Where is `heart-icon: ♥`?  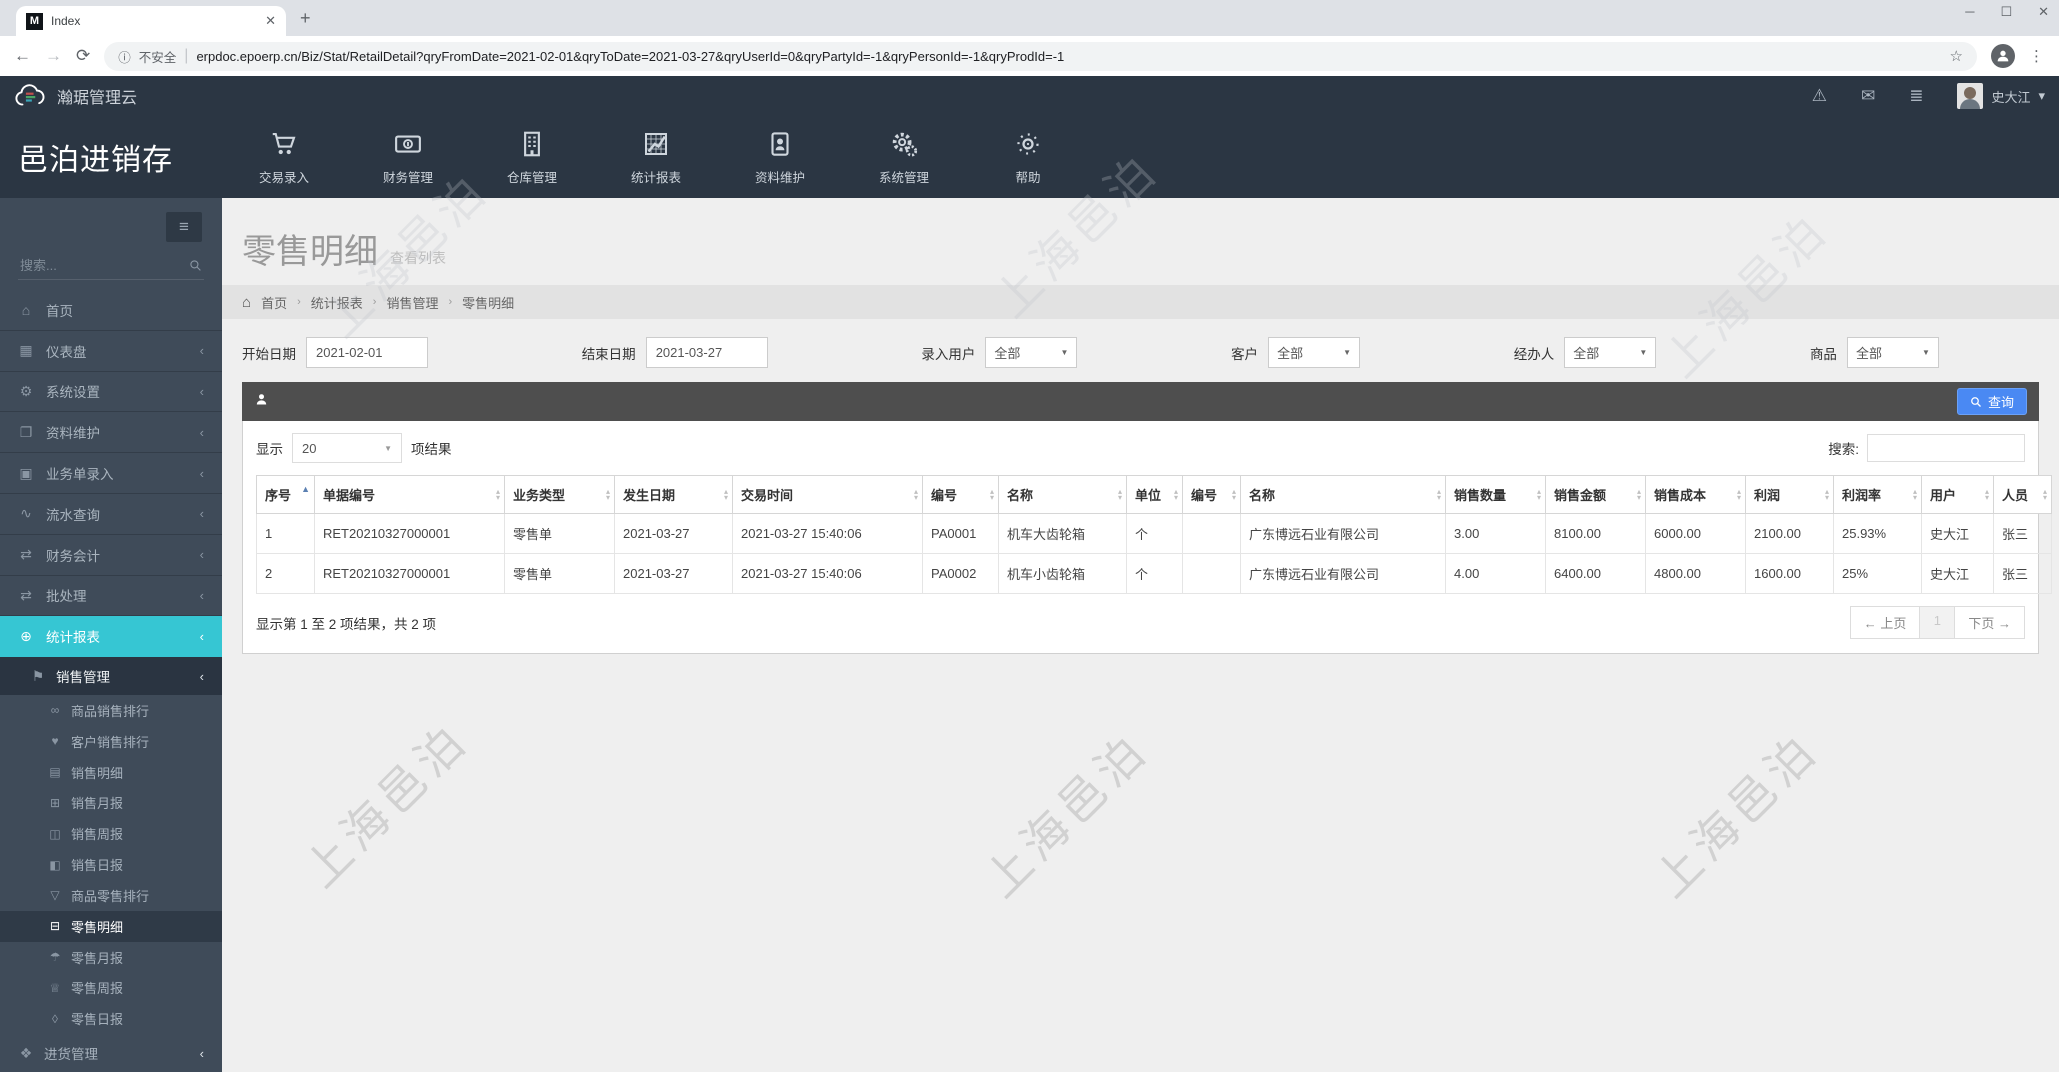
heart-icon: ♥ is located at coordinates (55, 741).